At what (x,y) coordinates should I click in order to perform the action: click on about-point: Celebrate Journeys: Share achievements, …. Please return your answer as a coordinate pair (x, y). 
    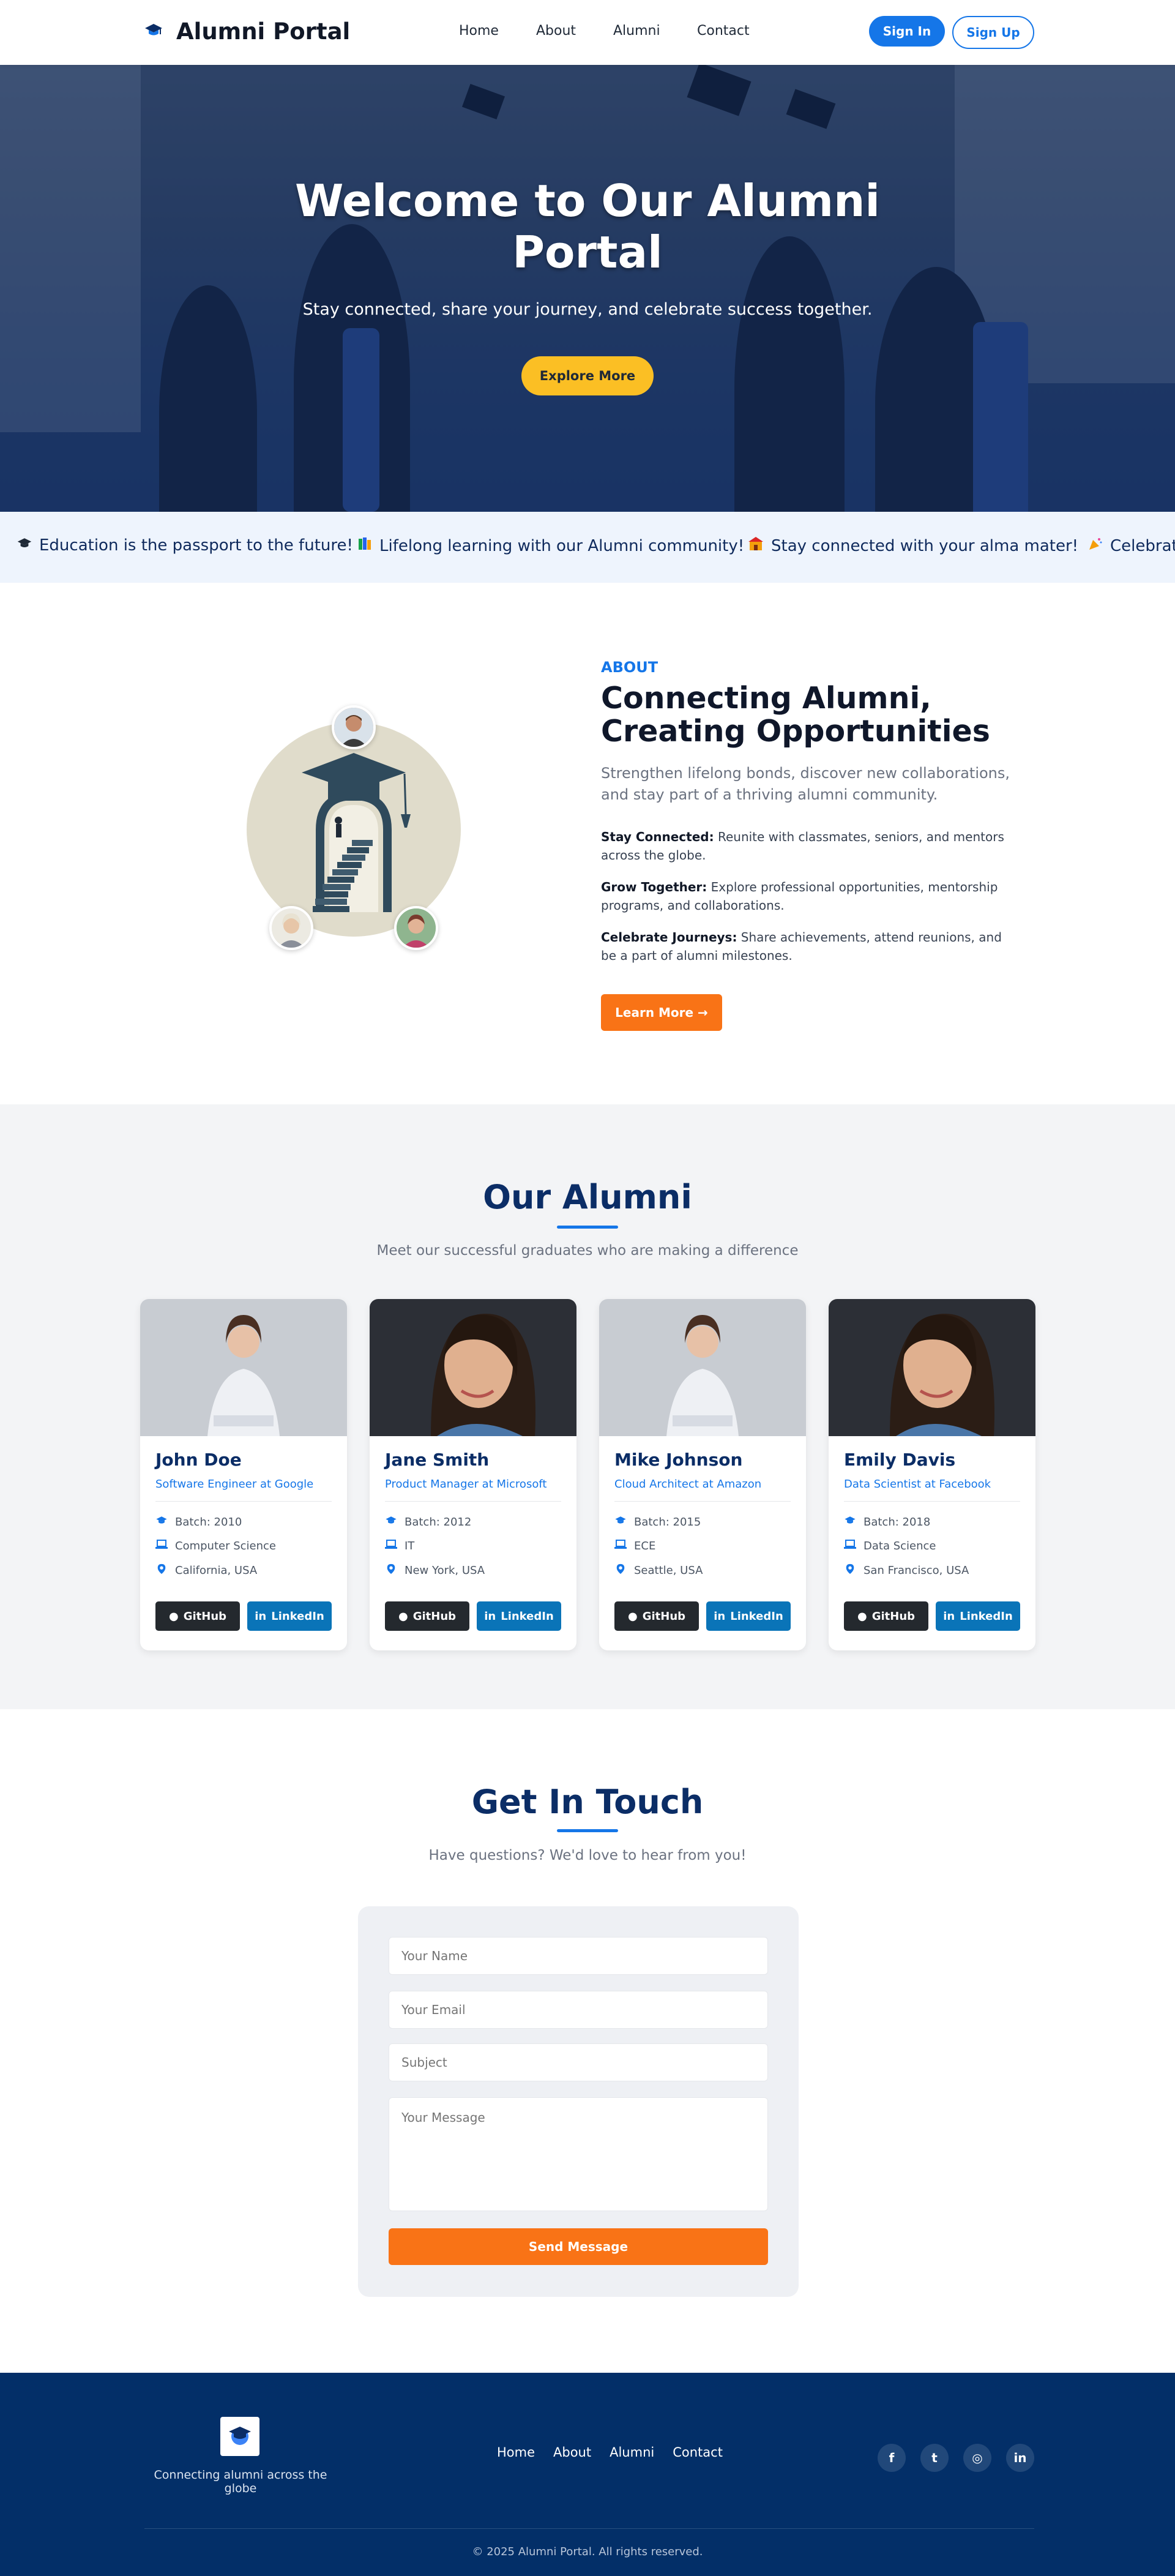
    Looking at the image, I should click on (801, 947).